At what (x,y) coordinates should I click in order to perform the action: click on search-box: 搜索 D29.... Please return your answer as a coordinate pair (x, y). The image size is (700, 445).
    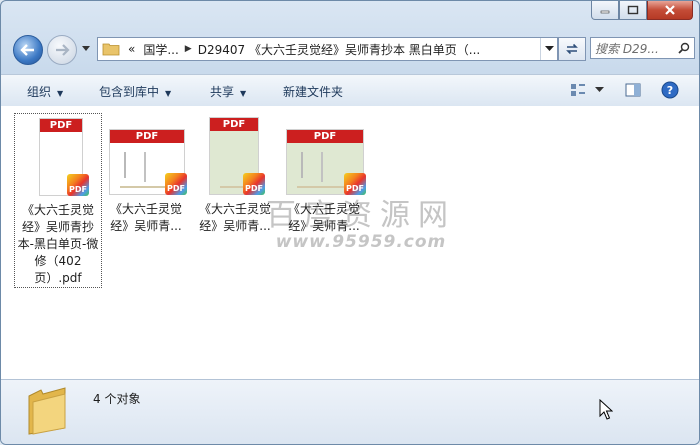
    Looking at the image, I should click on (642, 48).